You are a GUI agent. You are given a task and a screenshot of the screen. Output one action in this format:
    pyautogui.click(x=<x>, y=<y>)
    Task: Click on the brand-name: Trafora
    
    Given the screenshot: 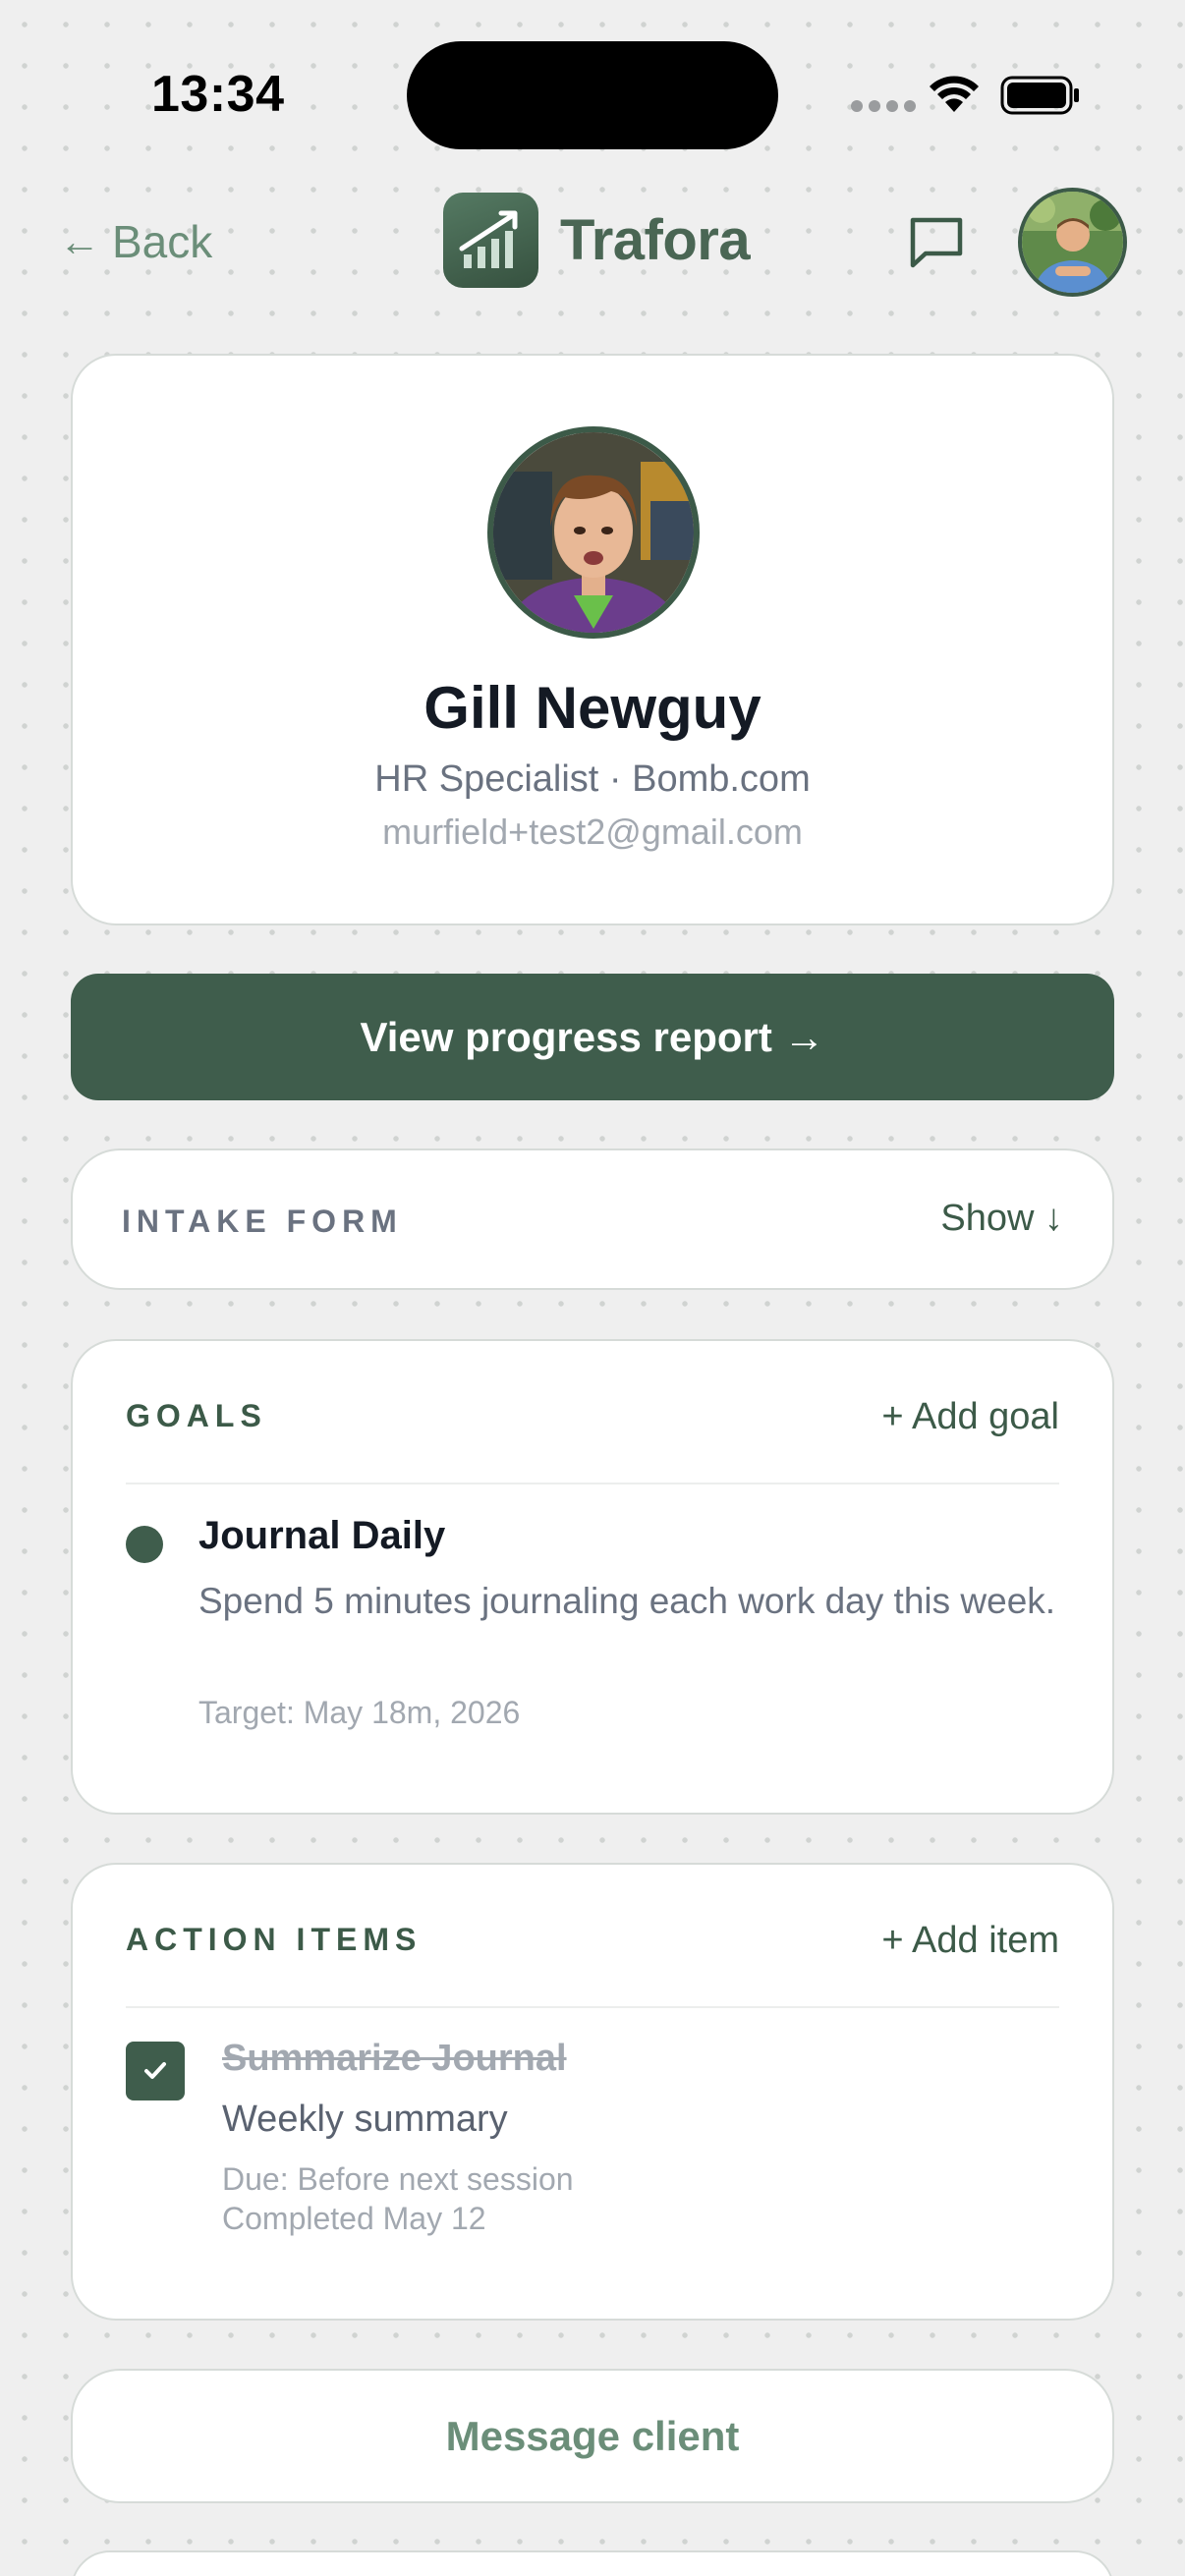 What is the action you would take?
    pyautogui.click(x=656, y=240)
    